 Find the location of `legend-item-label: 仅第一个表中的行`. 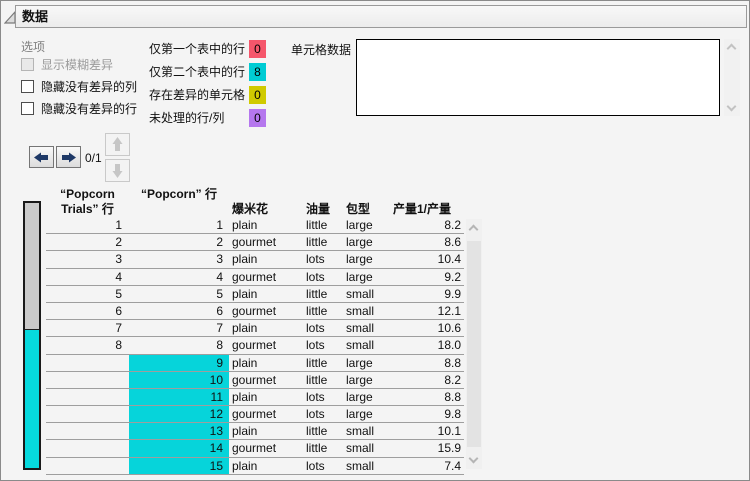

legend-item-label: 仅第一个表中的行 is located at coordinates (197, 49).